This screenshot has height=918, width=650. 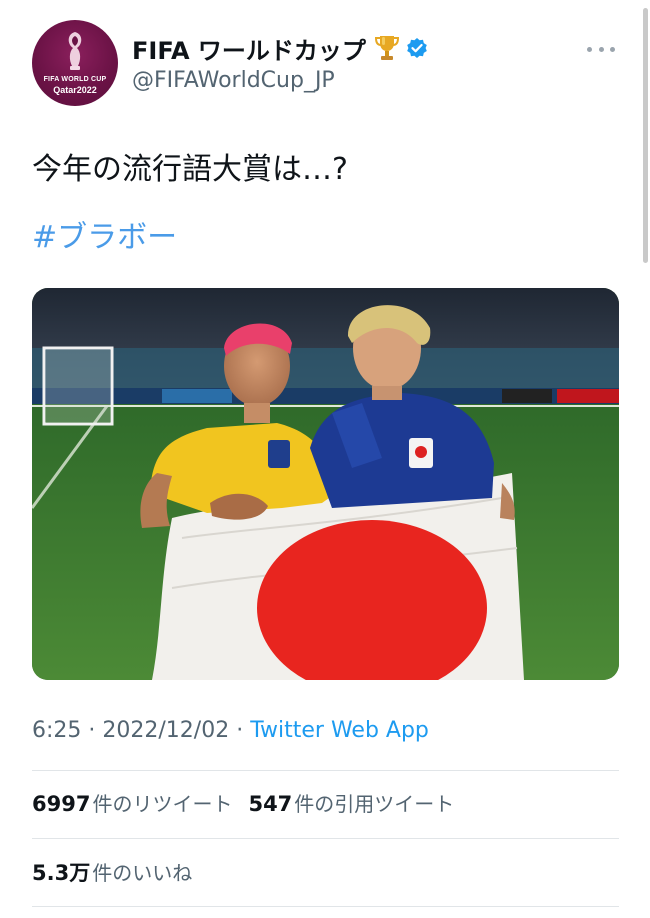 What do you see at coordinates (142, 873) in the screenshot?
I see `likes-label: 件のいいね` at bounding box center [142, 873].